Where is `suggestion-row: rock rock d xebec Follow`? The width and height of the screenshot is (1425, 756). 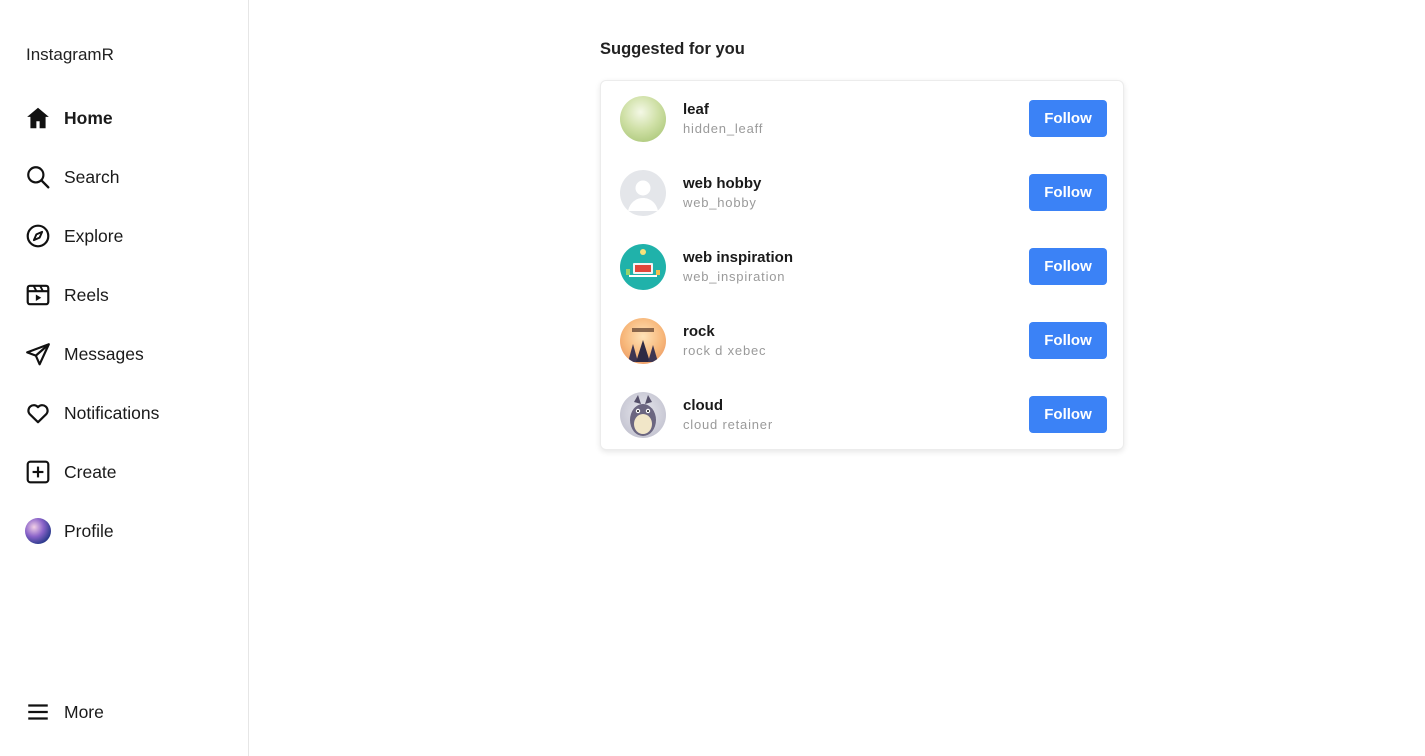 suggestion-row: rock rock d xebec Follow is located at coordinates (862, 341).